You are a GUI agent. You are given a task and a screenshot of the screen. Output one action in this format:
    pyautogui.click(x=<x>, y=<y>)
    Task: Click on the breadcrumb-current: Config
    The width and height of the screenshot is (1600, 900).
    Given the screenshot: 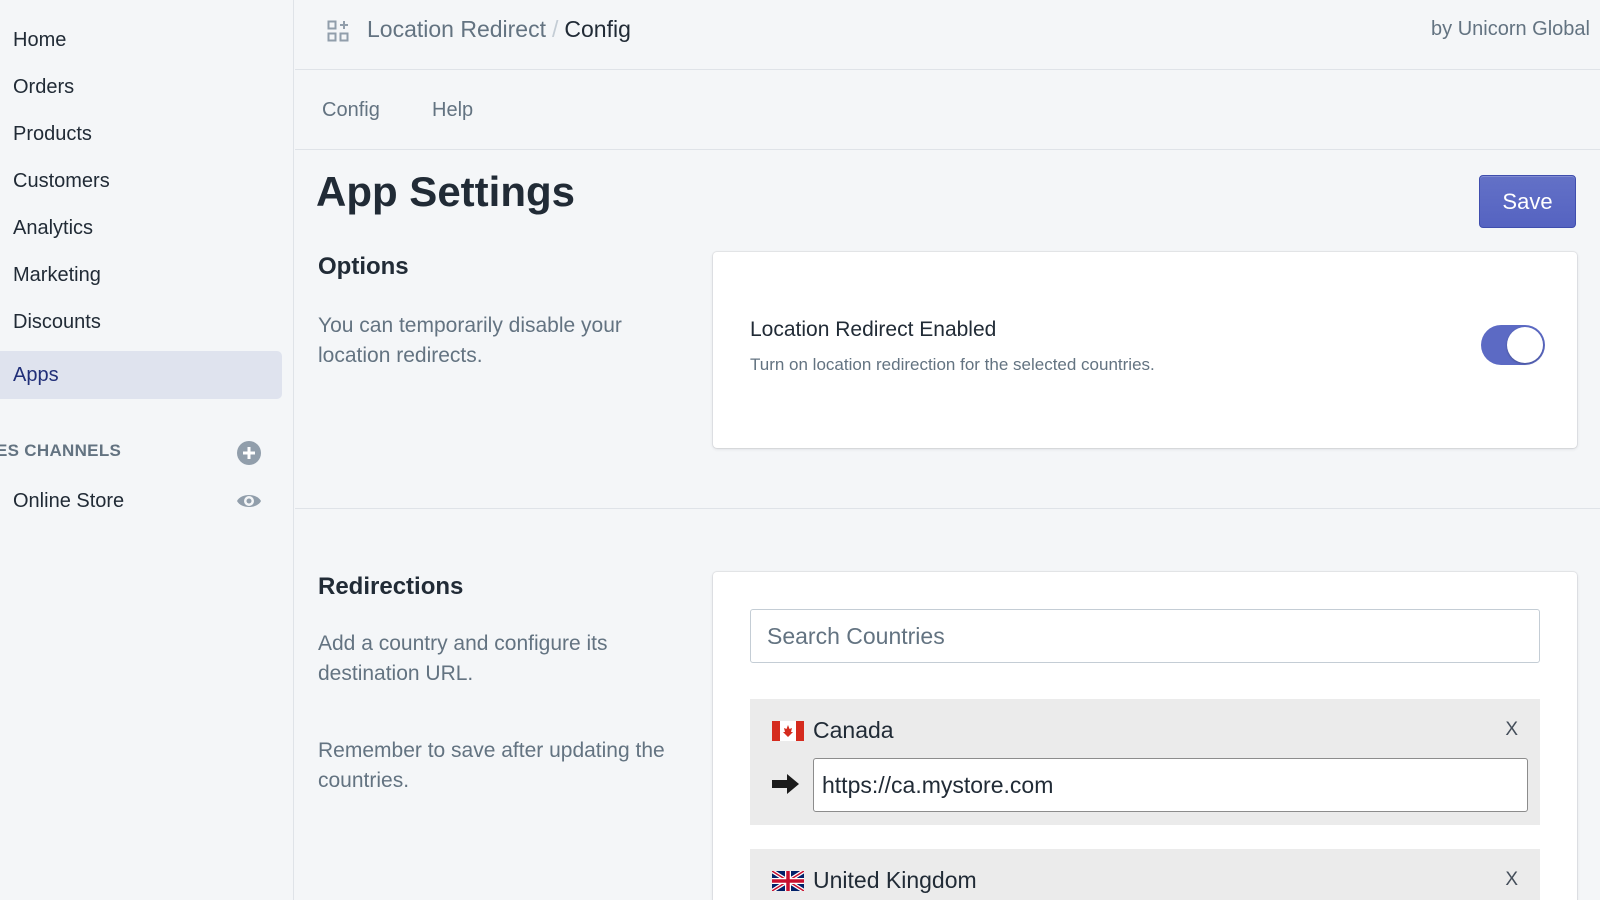 What is the action you would take?
    pyautogui.click(x=597, y=29)
    